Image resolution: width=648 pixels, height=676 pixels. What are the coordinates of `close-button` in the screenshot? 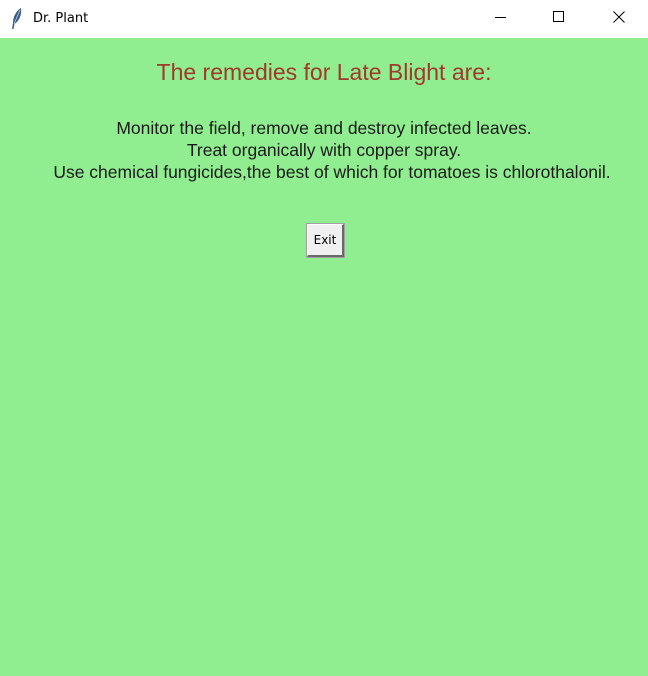 It's located at (619, 19).